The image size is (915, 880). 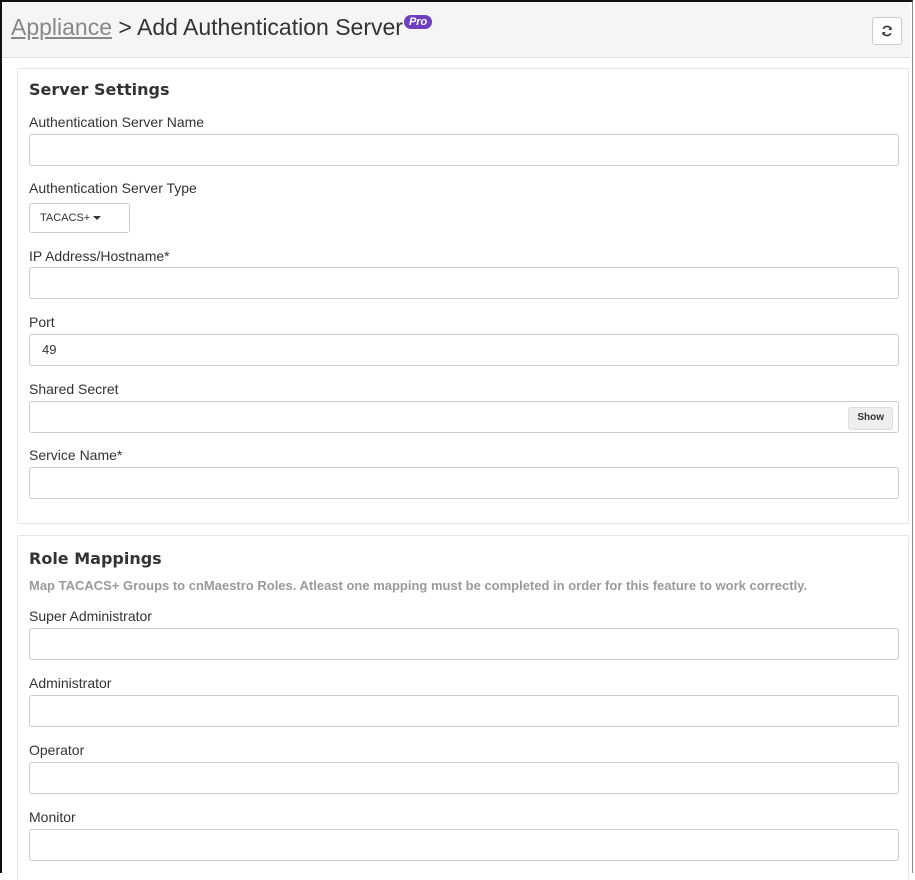 I want to click on caret-down-icon, so click(x=97, y=218).